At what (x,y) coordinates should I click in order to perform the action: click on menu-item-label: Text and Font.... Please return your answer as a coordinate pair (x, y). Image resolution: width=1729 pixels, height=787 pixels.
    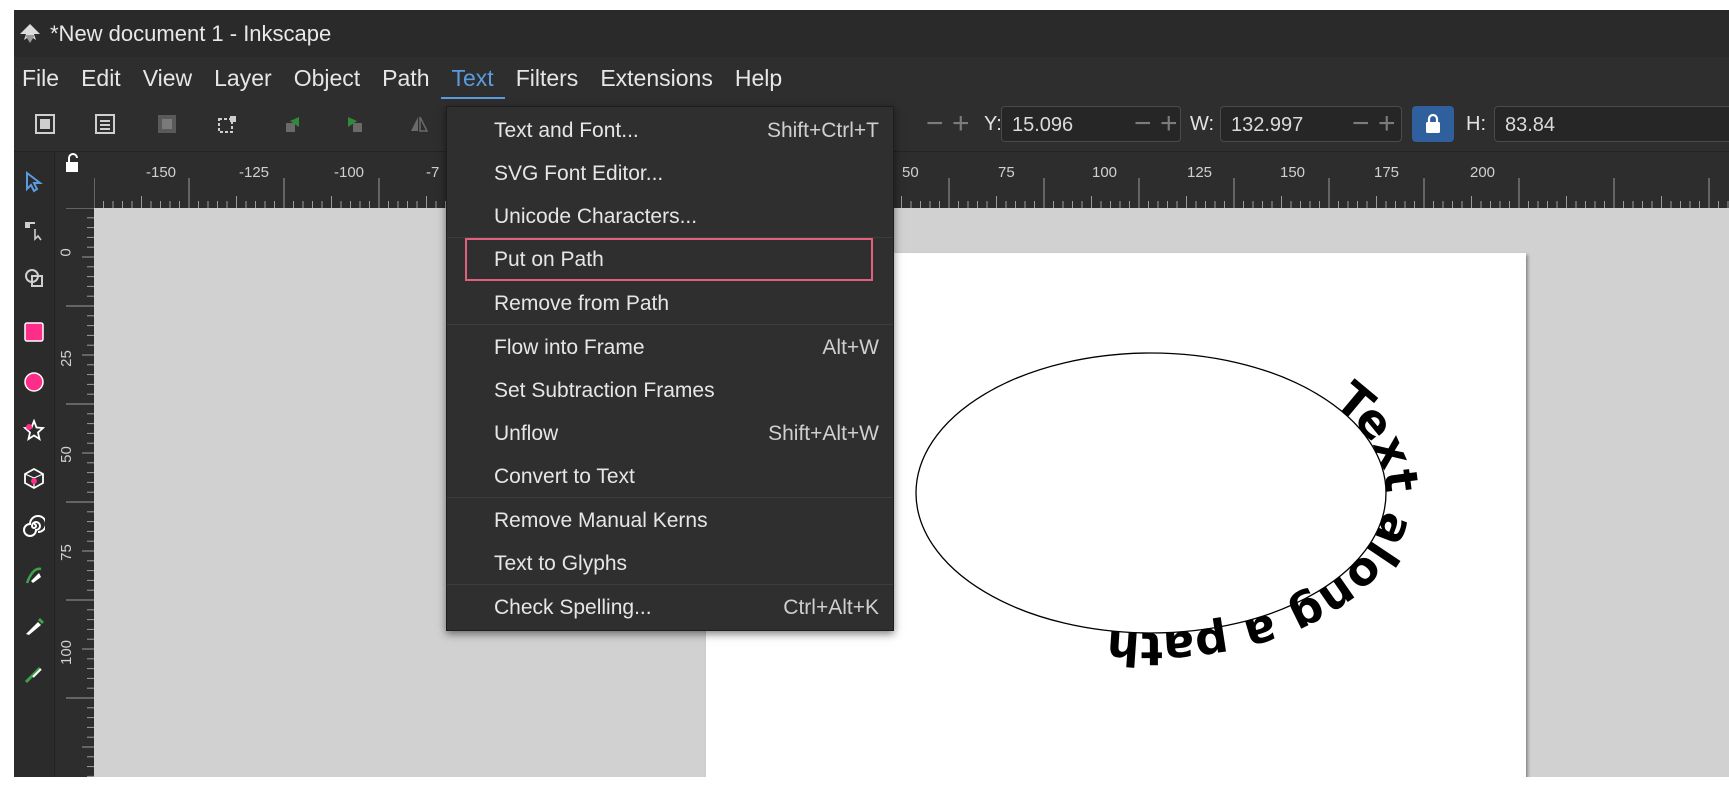
    Looking at the image, I should click on (566, 130).